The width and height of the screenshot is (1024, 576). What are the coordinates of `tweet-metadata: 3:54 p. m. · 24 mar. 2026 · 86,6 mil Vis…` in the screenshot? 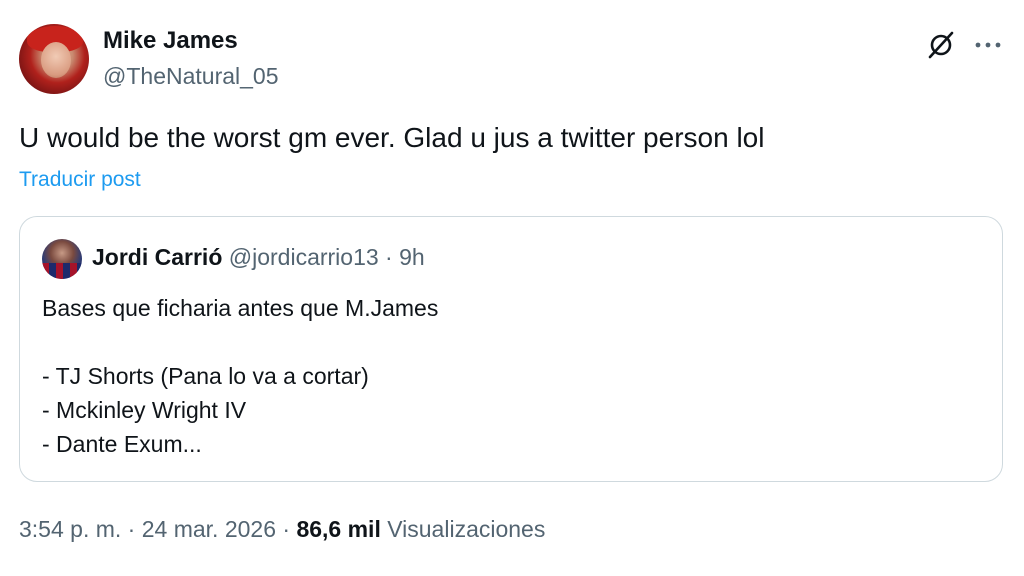 It's located at (282, 529).